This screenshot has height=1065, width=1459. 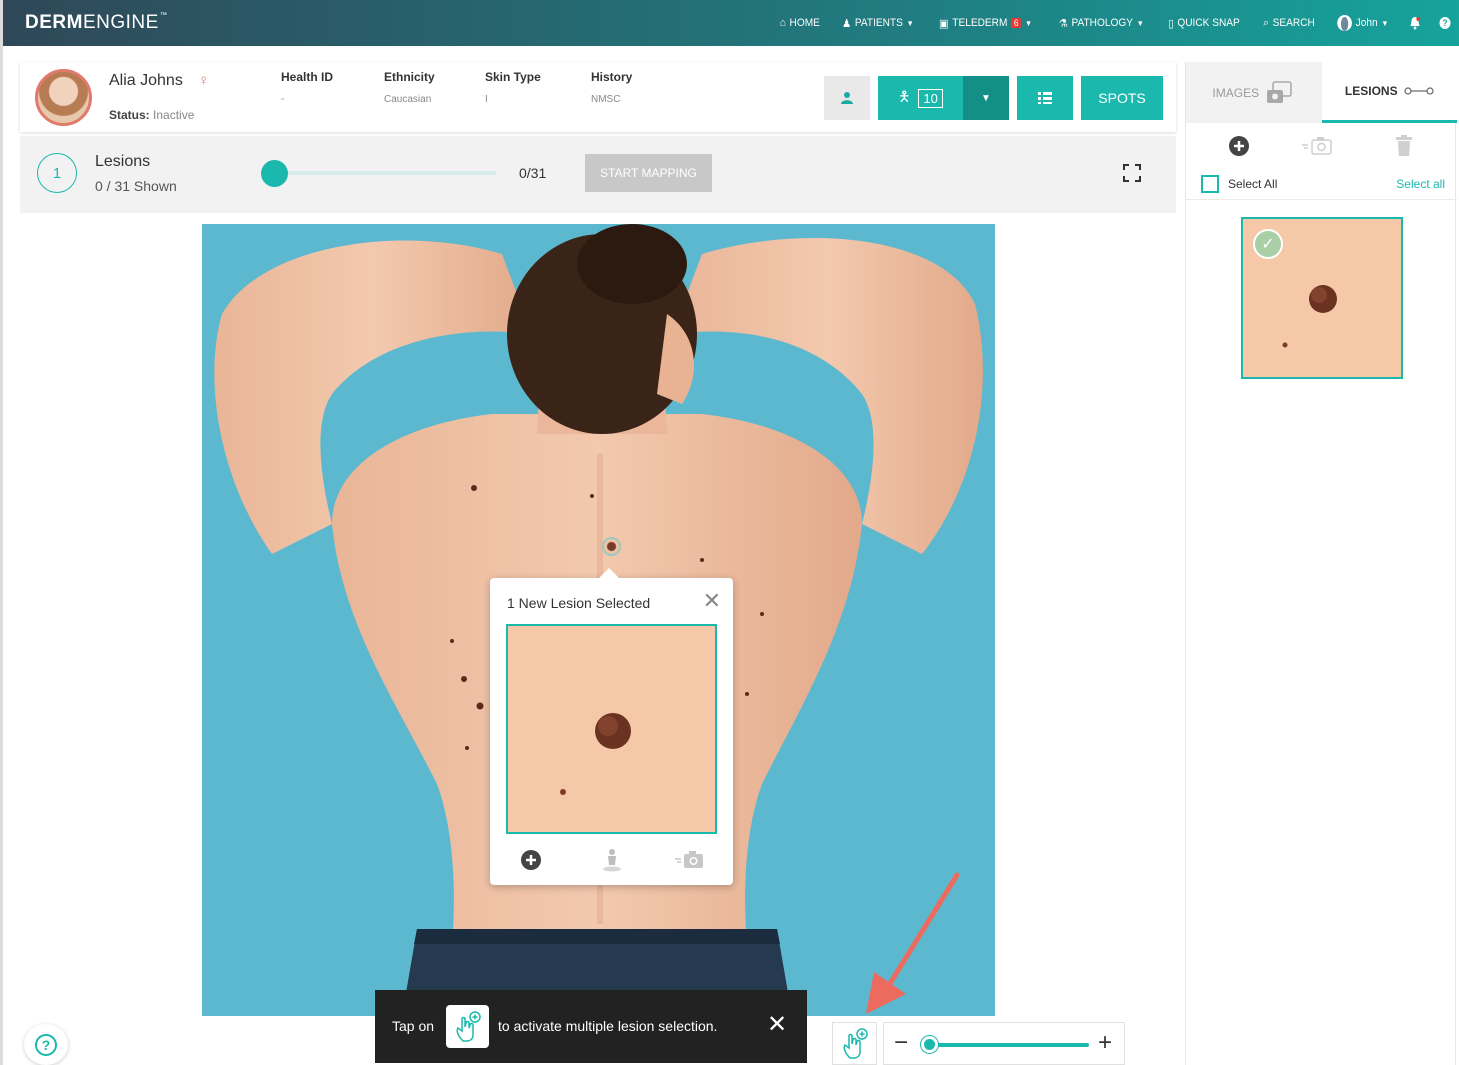 I want to click on add-circle-icon, so click(x=531, y=860).